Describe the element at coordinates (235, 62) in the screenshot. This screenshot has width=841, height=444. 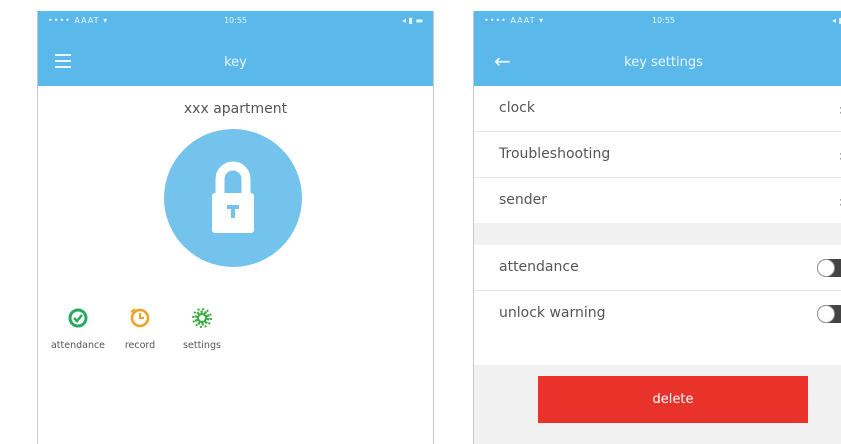
I see `page-title: key` at that location.